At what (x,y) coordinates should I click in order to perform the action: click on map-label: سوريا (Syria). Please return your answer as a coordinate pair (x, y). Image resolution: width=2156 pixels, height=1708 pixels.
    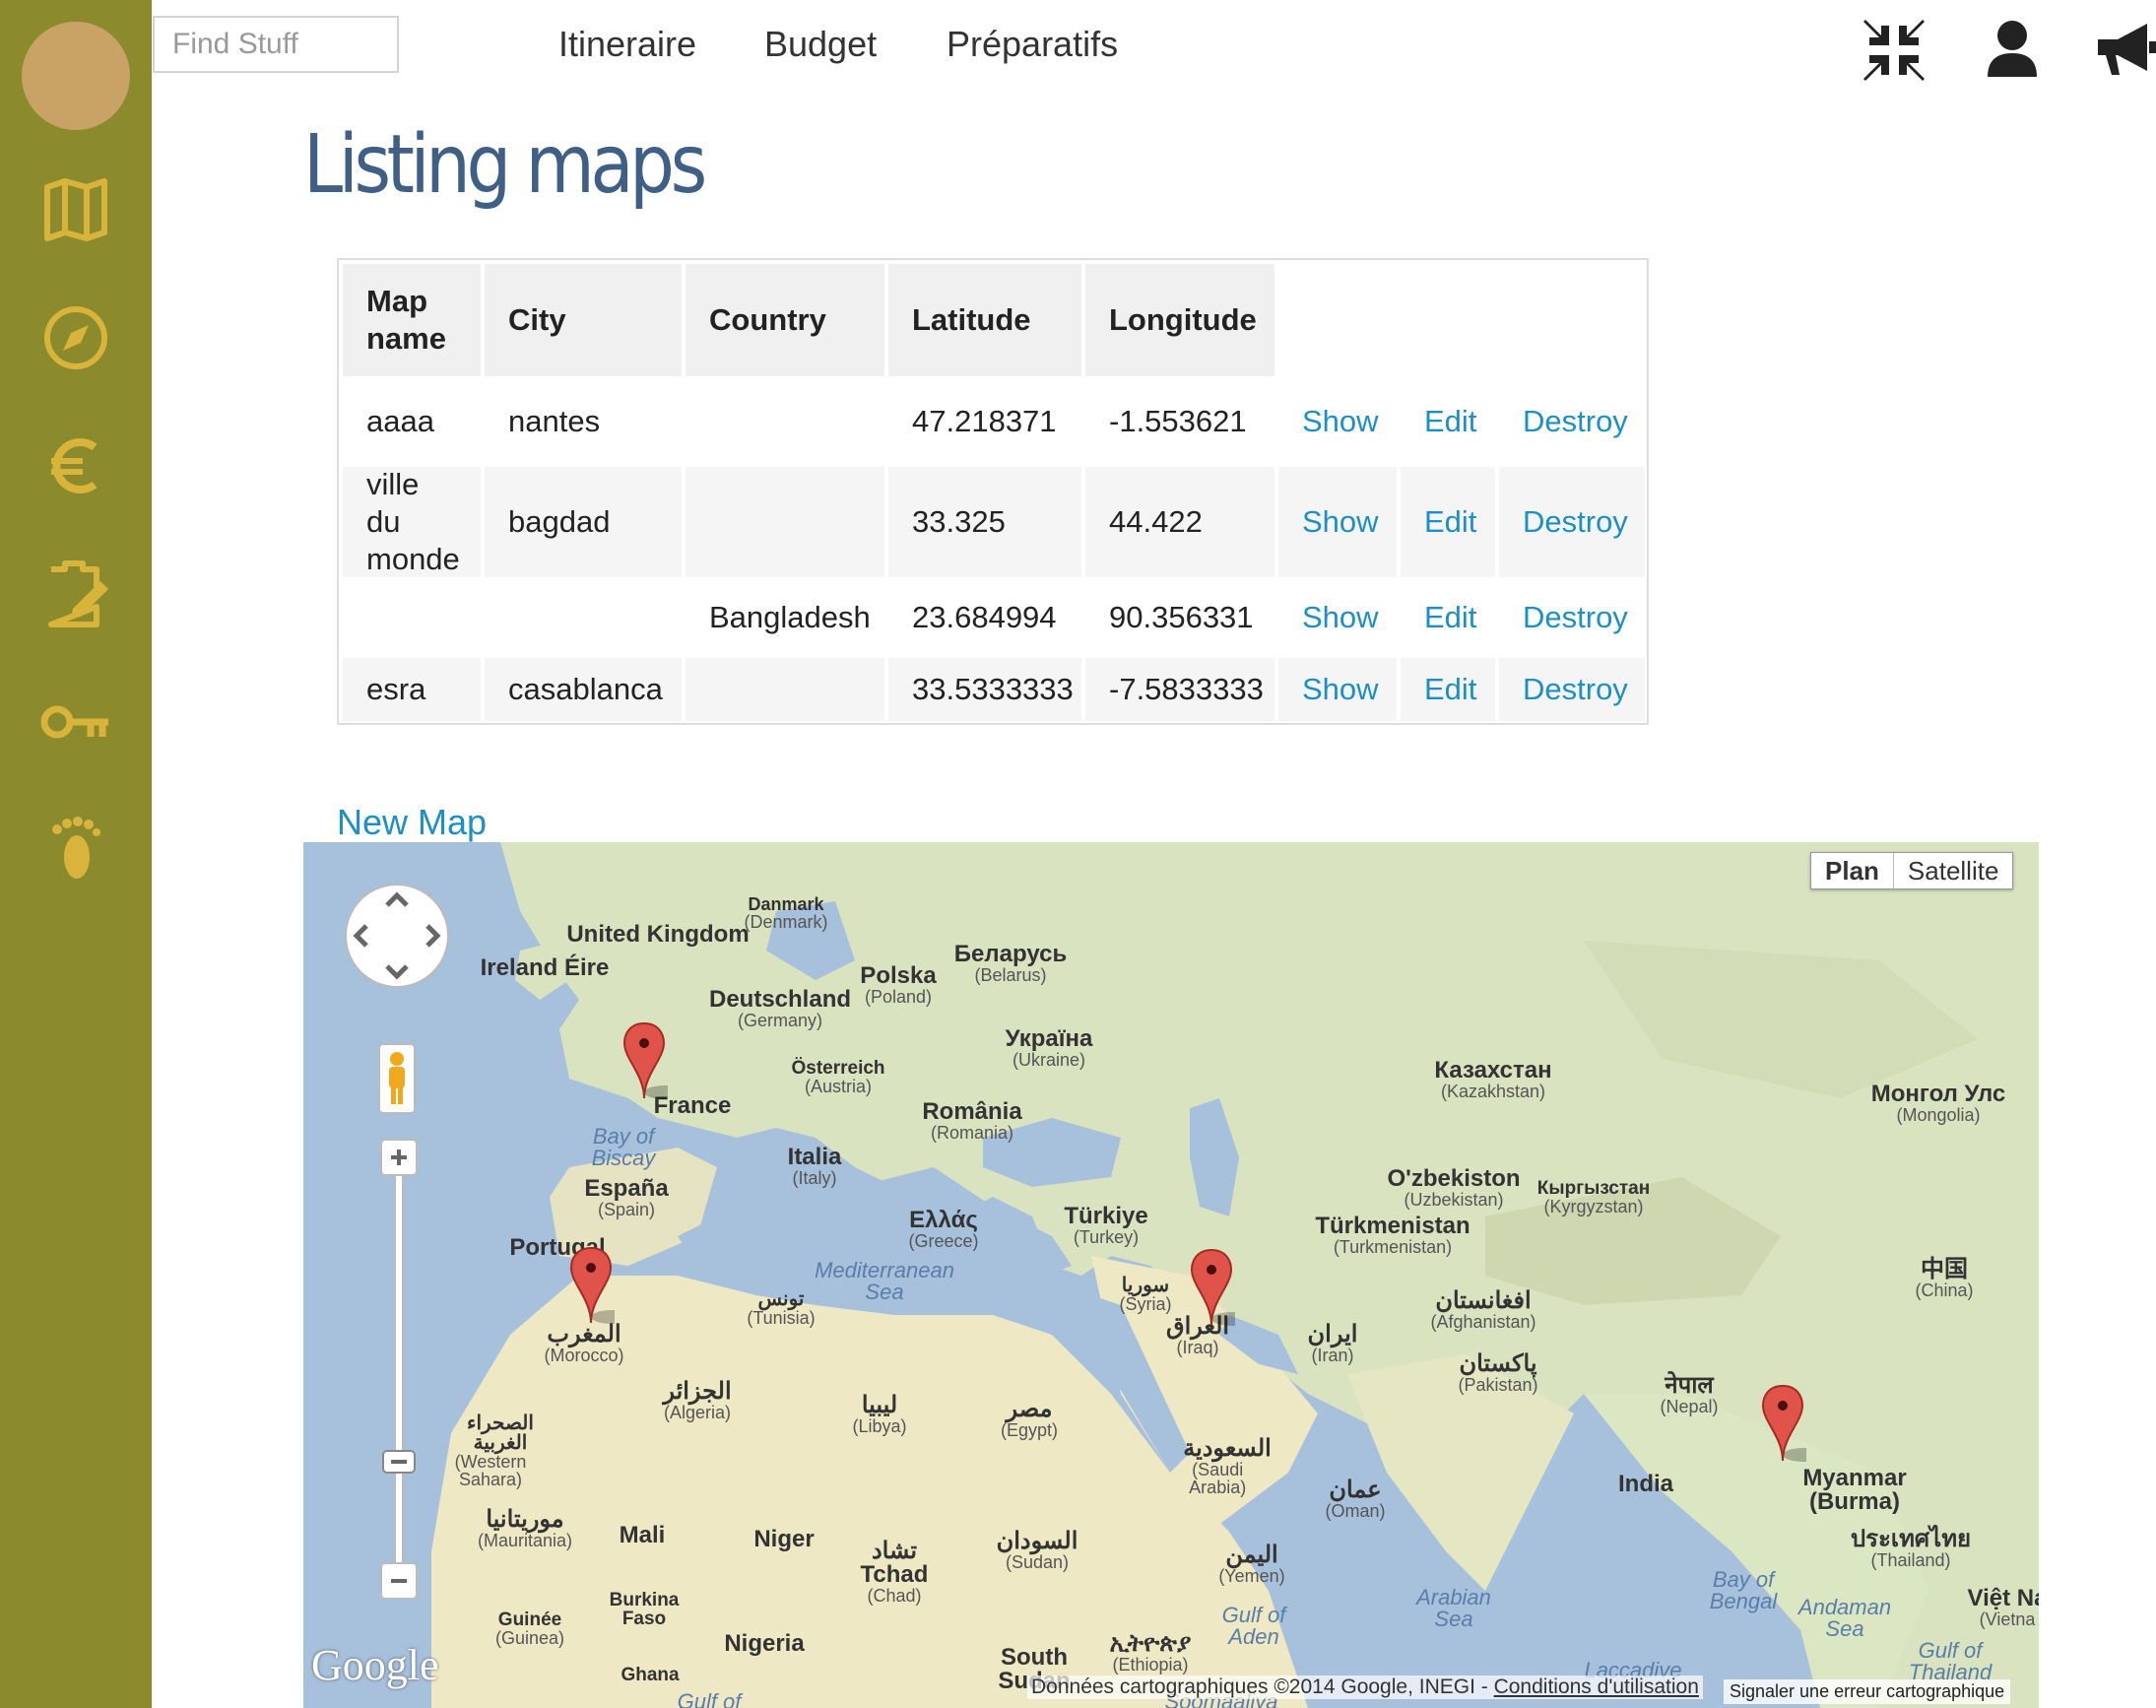
    Looking at the image, I should click on (1146, 1294).